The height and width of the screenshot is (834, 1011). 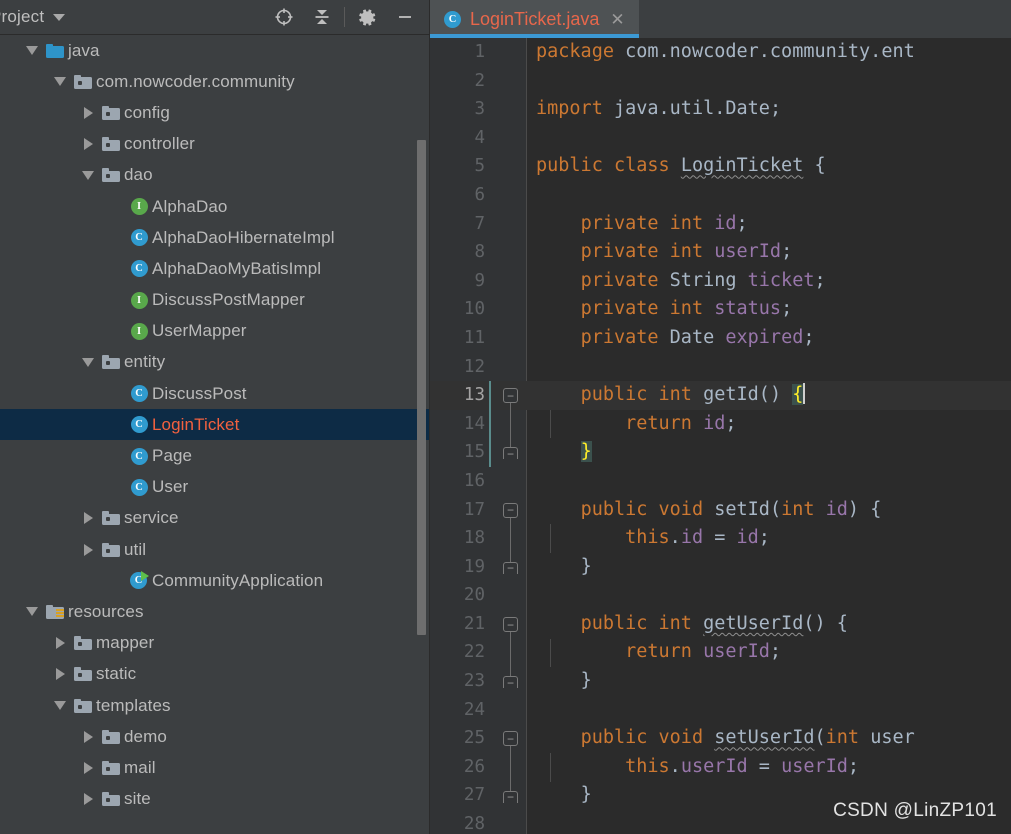 What do you see at coordinates (747, 738) in the screenshot?
I see `code-text: public void setUserId(int user` at bounding box center [747, 738].